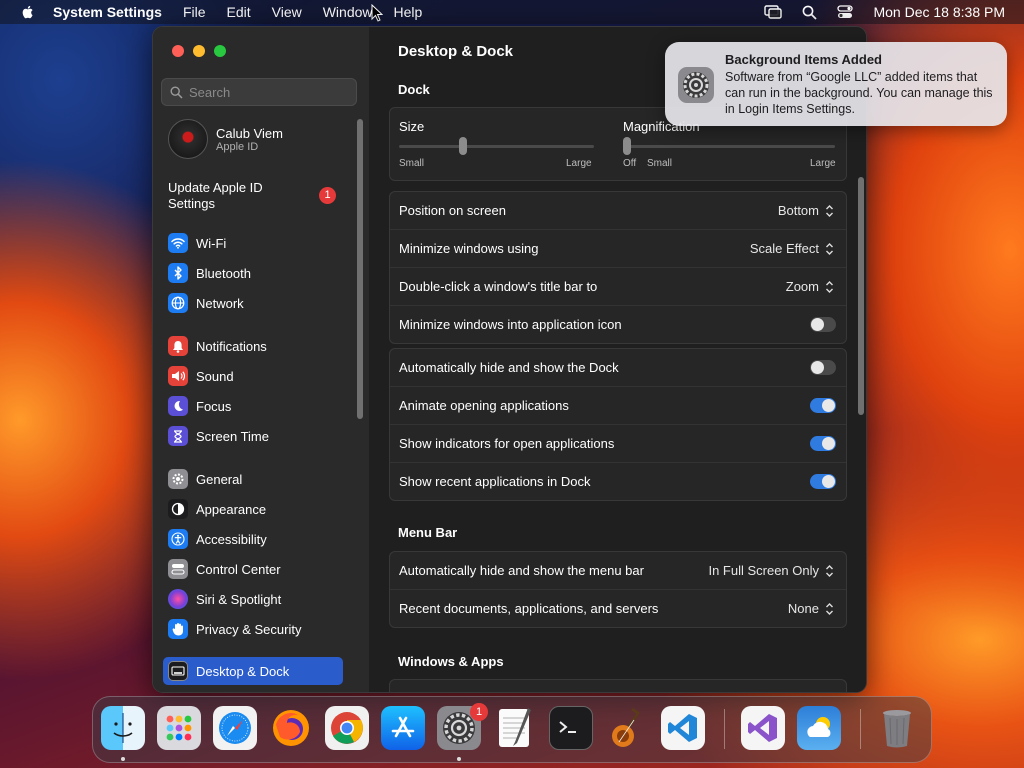 This screenshot has width=1024, height=768. I want to click on globe-icon, so click(178, 303).